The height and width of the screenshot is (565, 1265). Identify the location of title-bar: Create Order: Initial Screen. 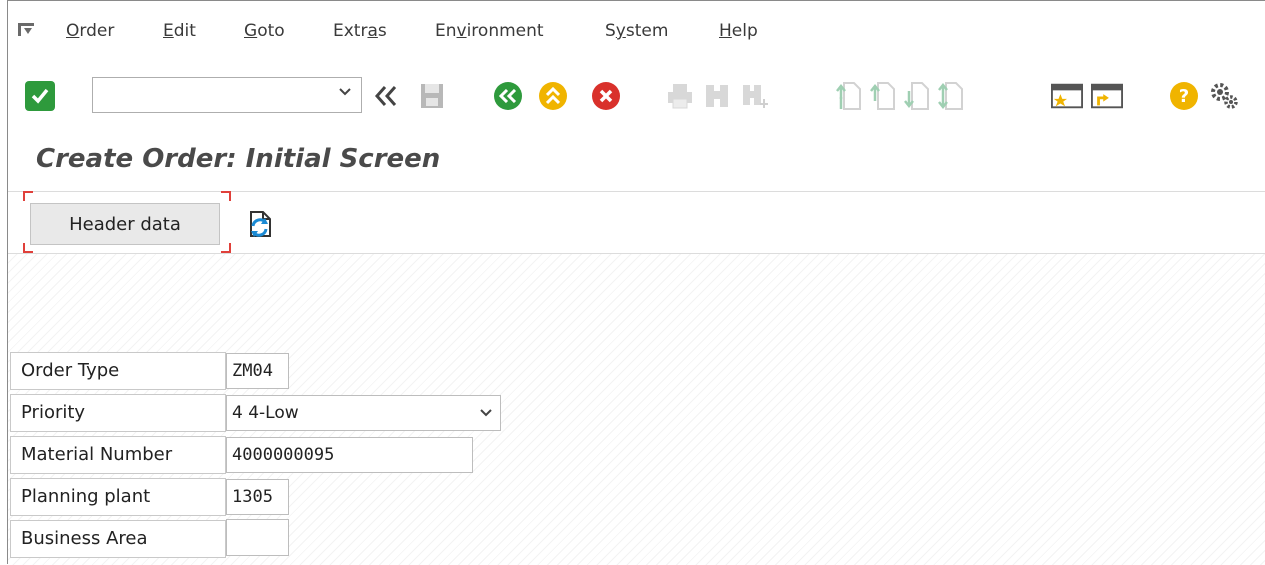
(636, 162).